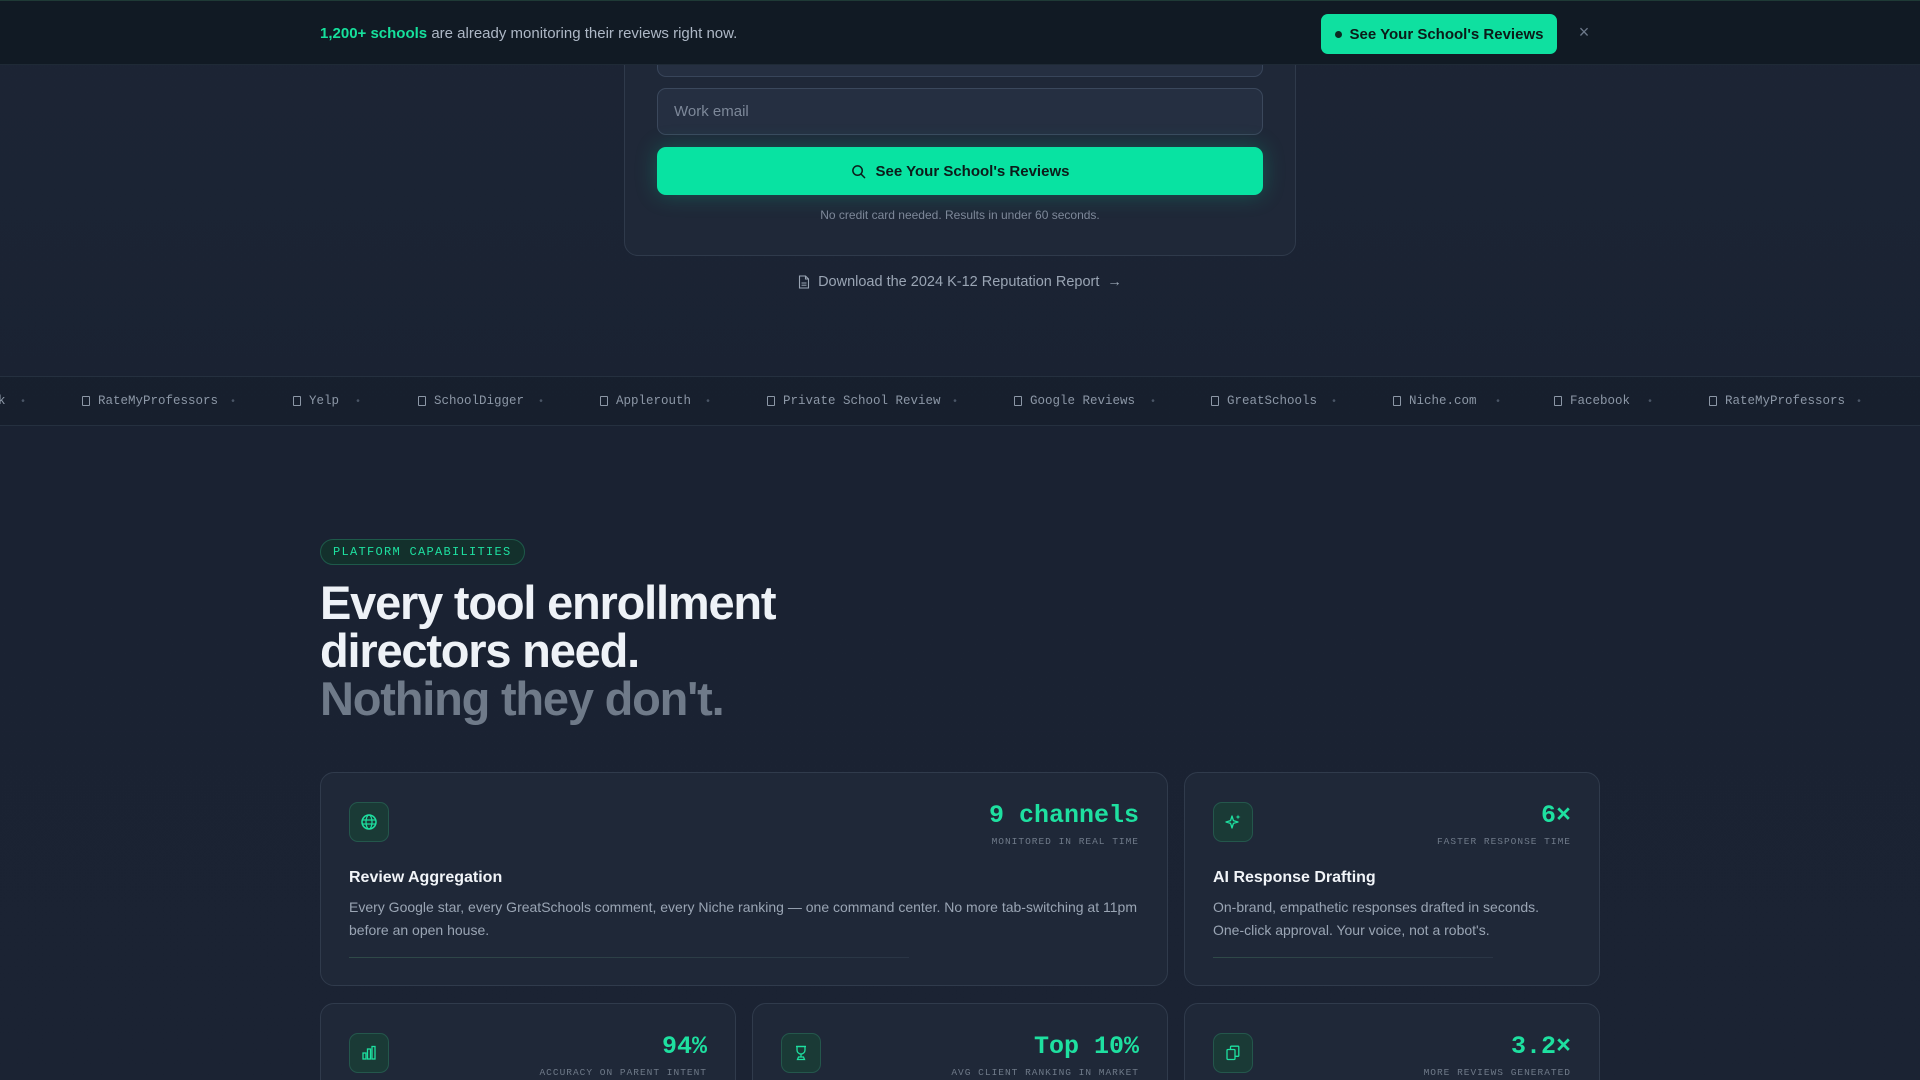 The height and width of the screenshot is (1080, 1920). I want to click on download-label: Download the 2024 K-12 Reputation Report, so click(959, 282).